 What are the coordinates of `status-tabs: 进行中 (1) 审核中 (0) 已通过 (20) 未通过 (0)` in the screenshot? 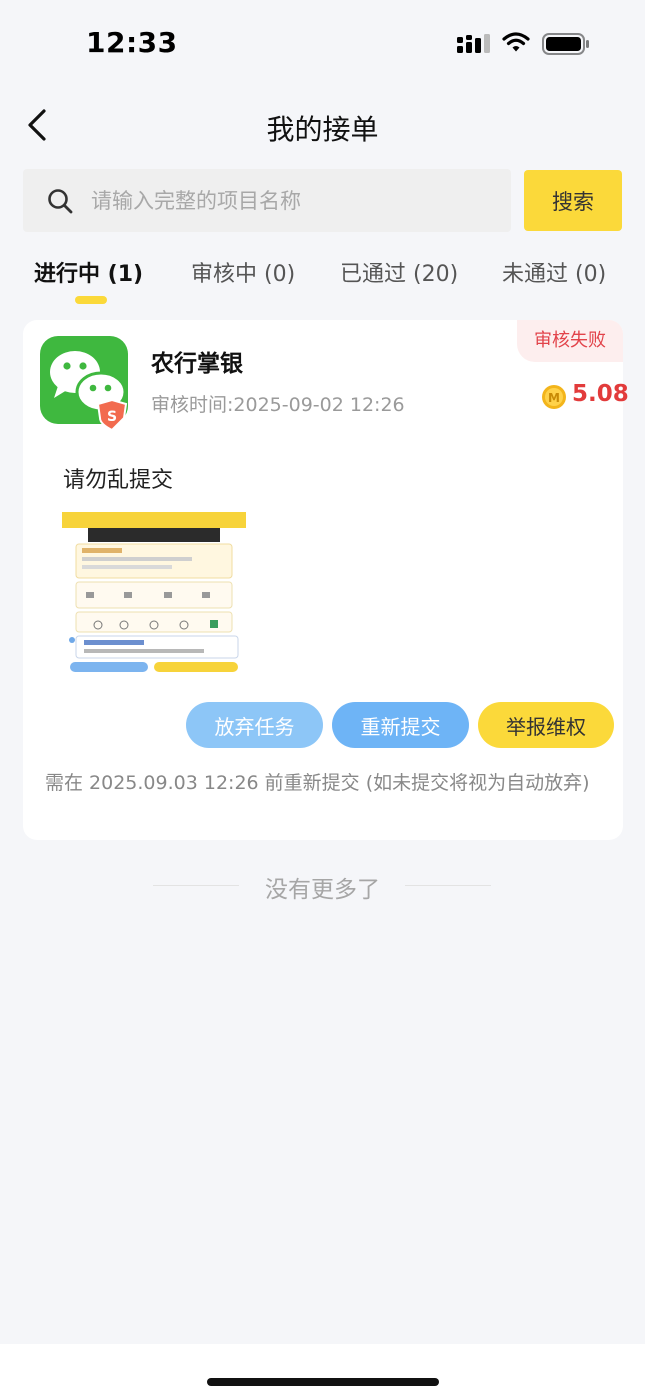 It's located at (322, 280).